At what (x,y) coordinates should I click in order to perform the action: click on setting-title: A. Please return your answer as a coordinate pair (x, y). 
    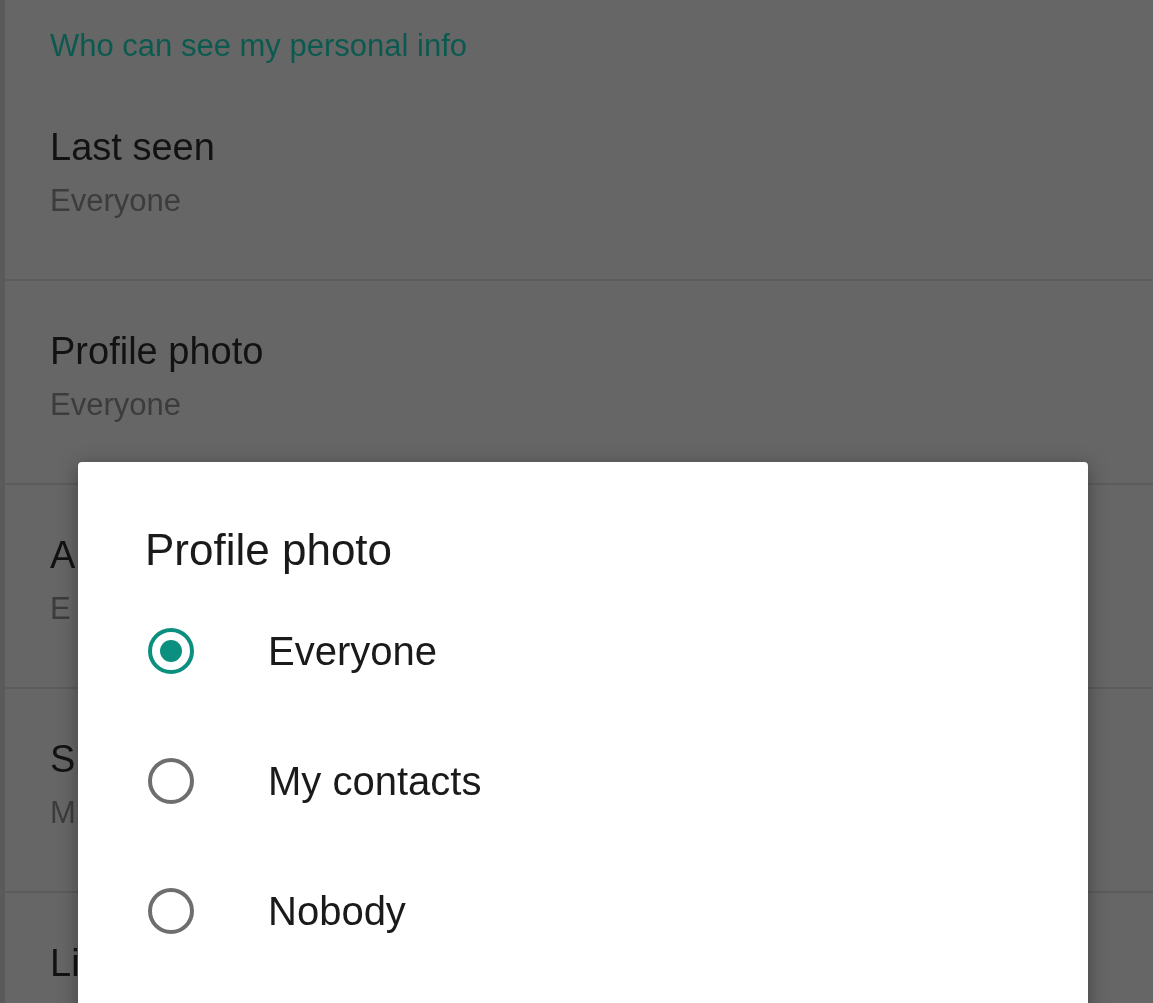
    Looking at the image, I should click on (63, 555).